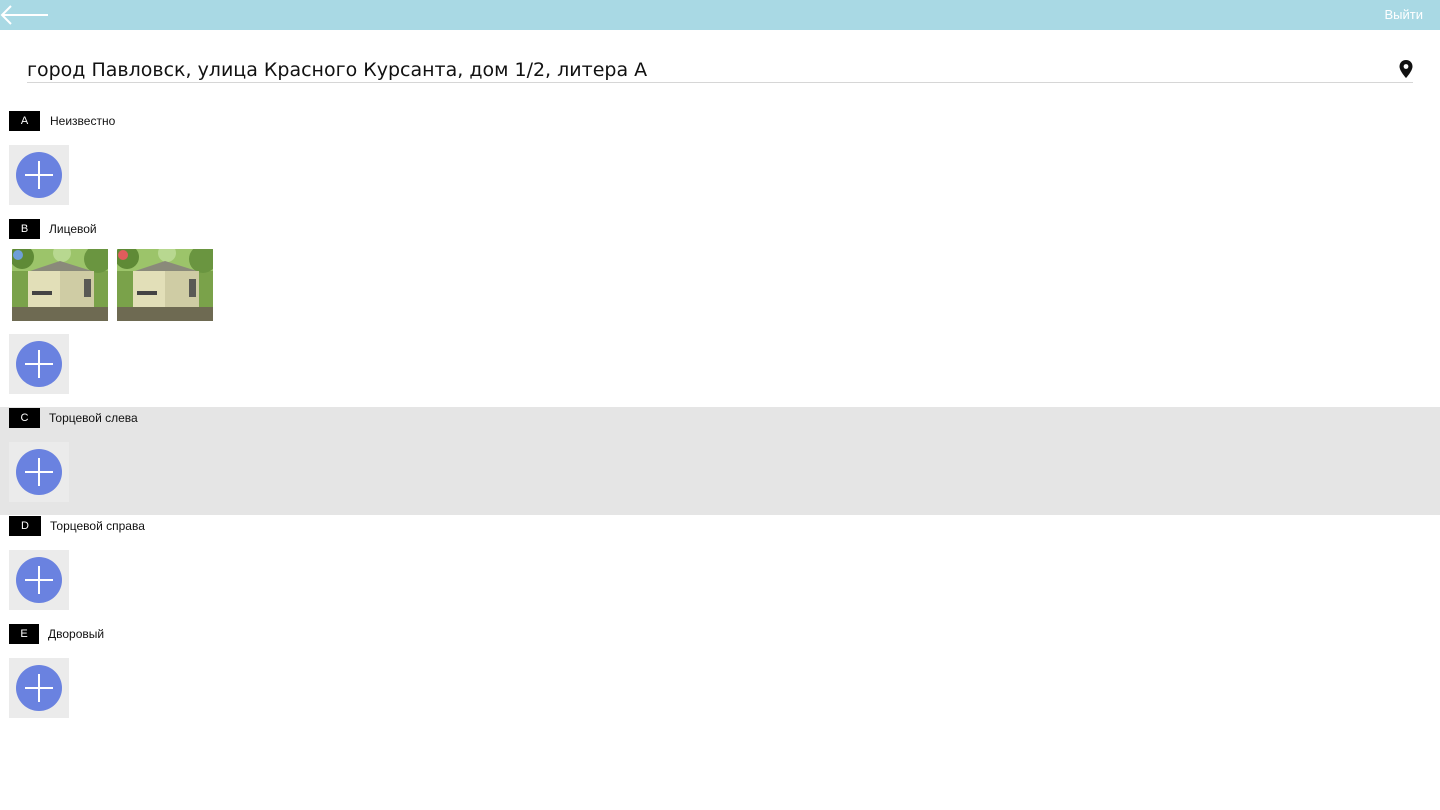 The height and width of the screenshot is (810, 1440). Describe the element at coordinates (720, 570) in the screenshot. I see `section-d: D Торцевой справа` at that location.